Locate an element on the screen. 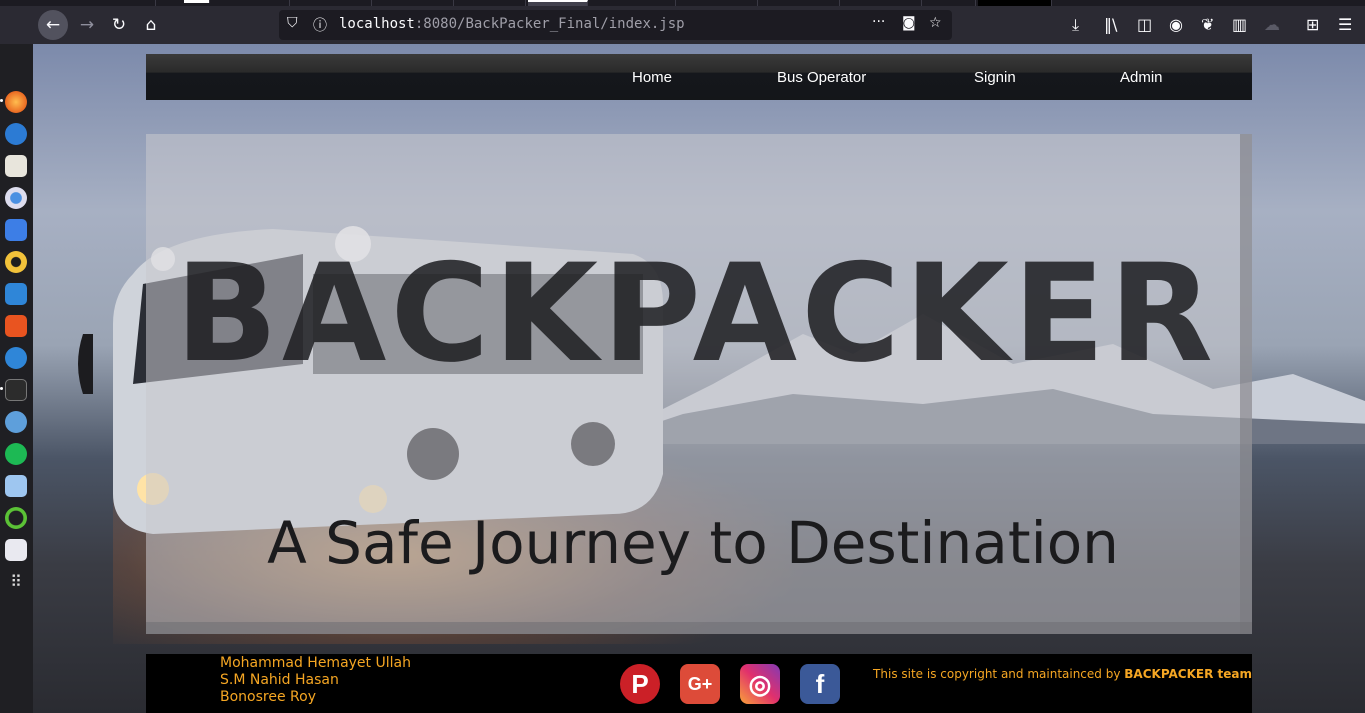  sync-icon is located at coordinates (16, 518).